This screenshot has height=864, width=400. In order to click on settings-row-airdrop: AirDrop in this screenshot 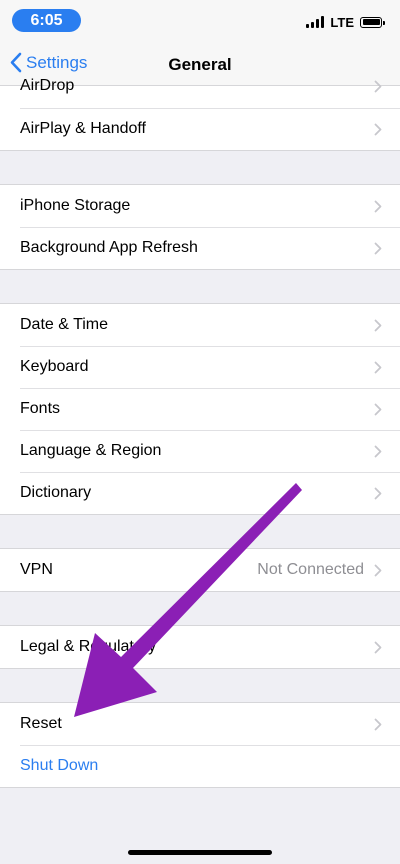, I will do `click(200, 92)`.